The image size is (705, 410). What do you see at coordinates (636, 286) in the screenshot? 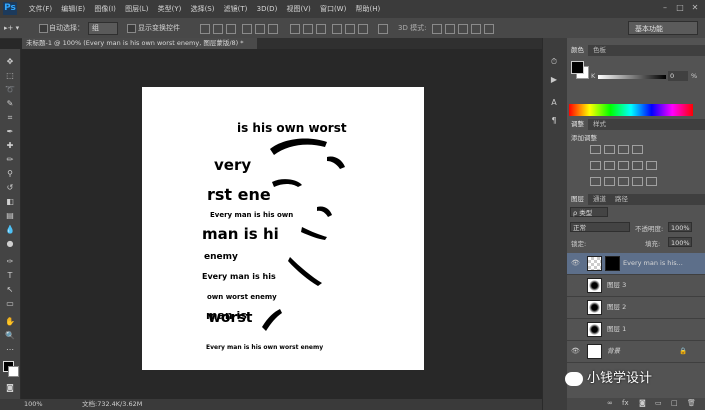
I see `layer-row: · 图层 3` at bounding box center [636, 286].